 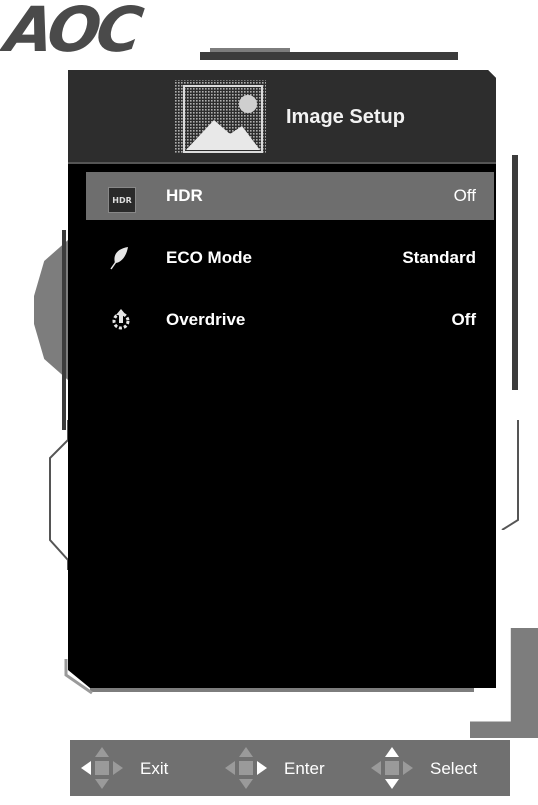 What do you see at coordinates (329, 56) in the screenshot?
I see `top-frame-bar` at bounding box center [329, 56].